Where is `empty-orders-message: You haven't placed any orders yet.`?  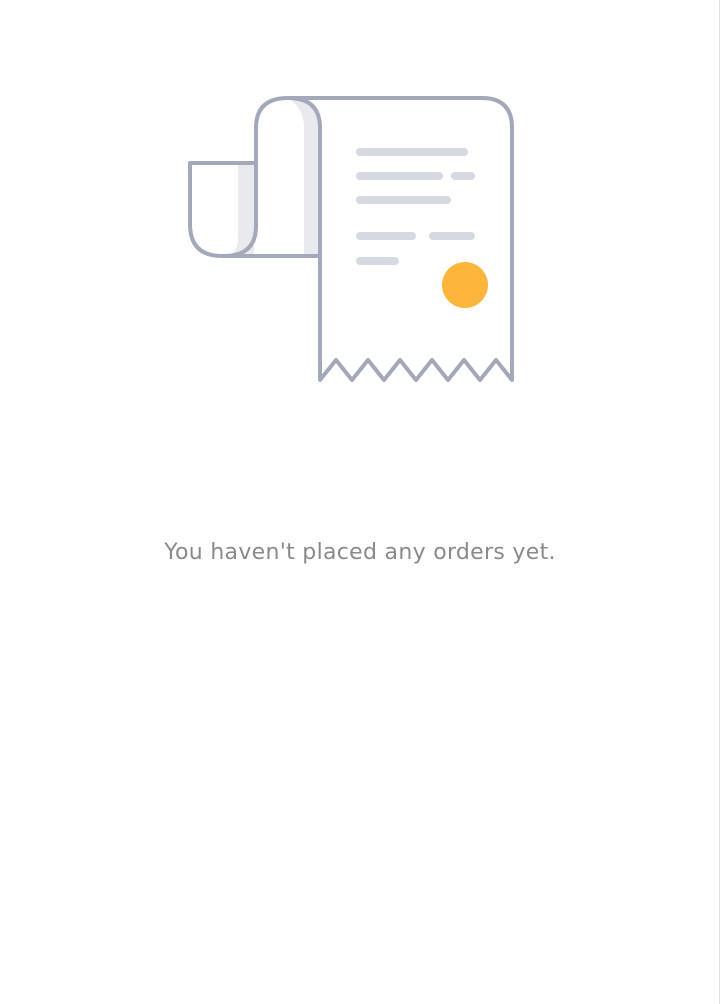 empty-orders-message: You haven't placed any orders yet. is located at coordinates (360, 552).